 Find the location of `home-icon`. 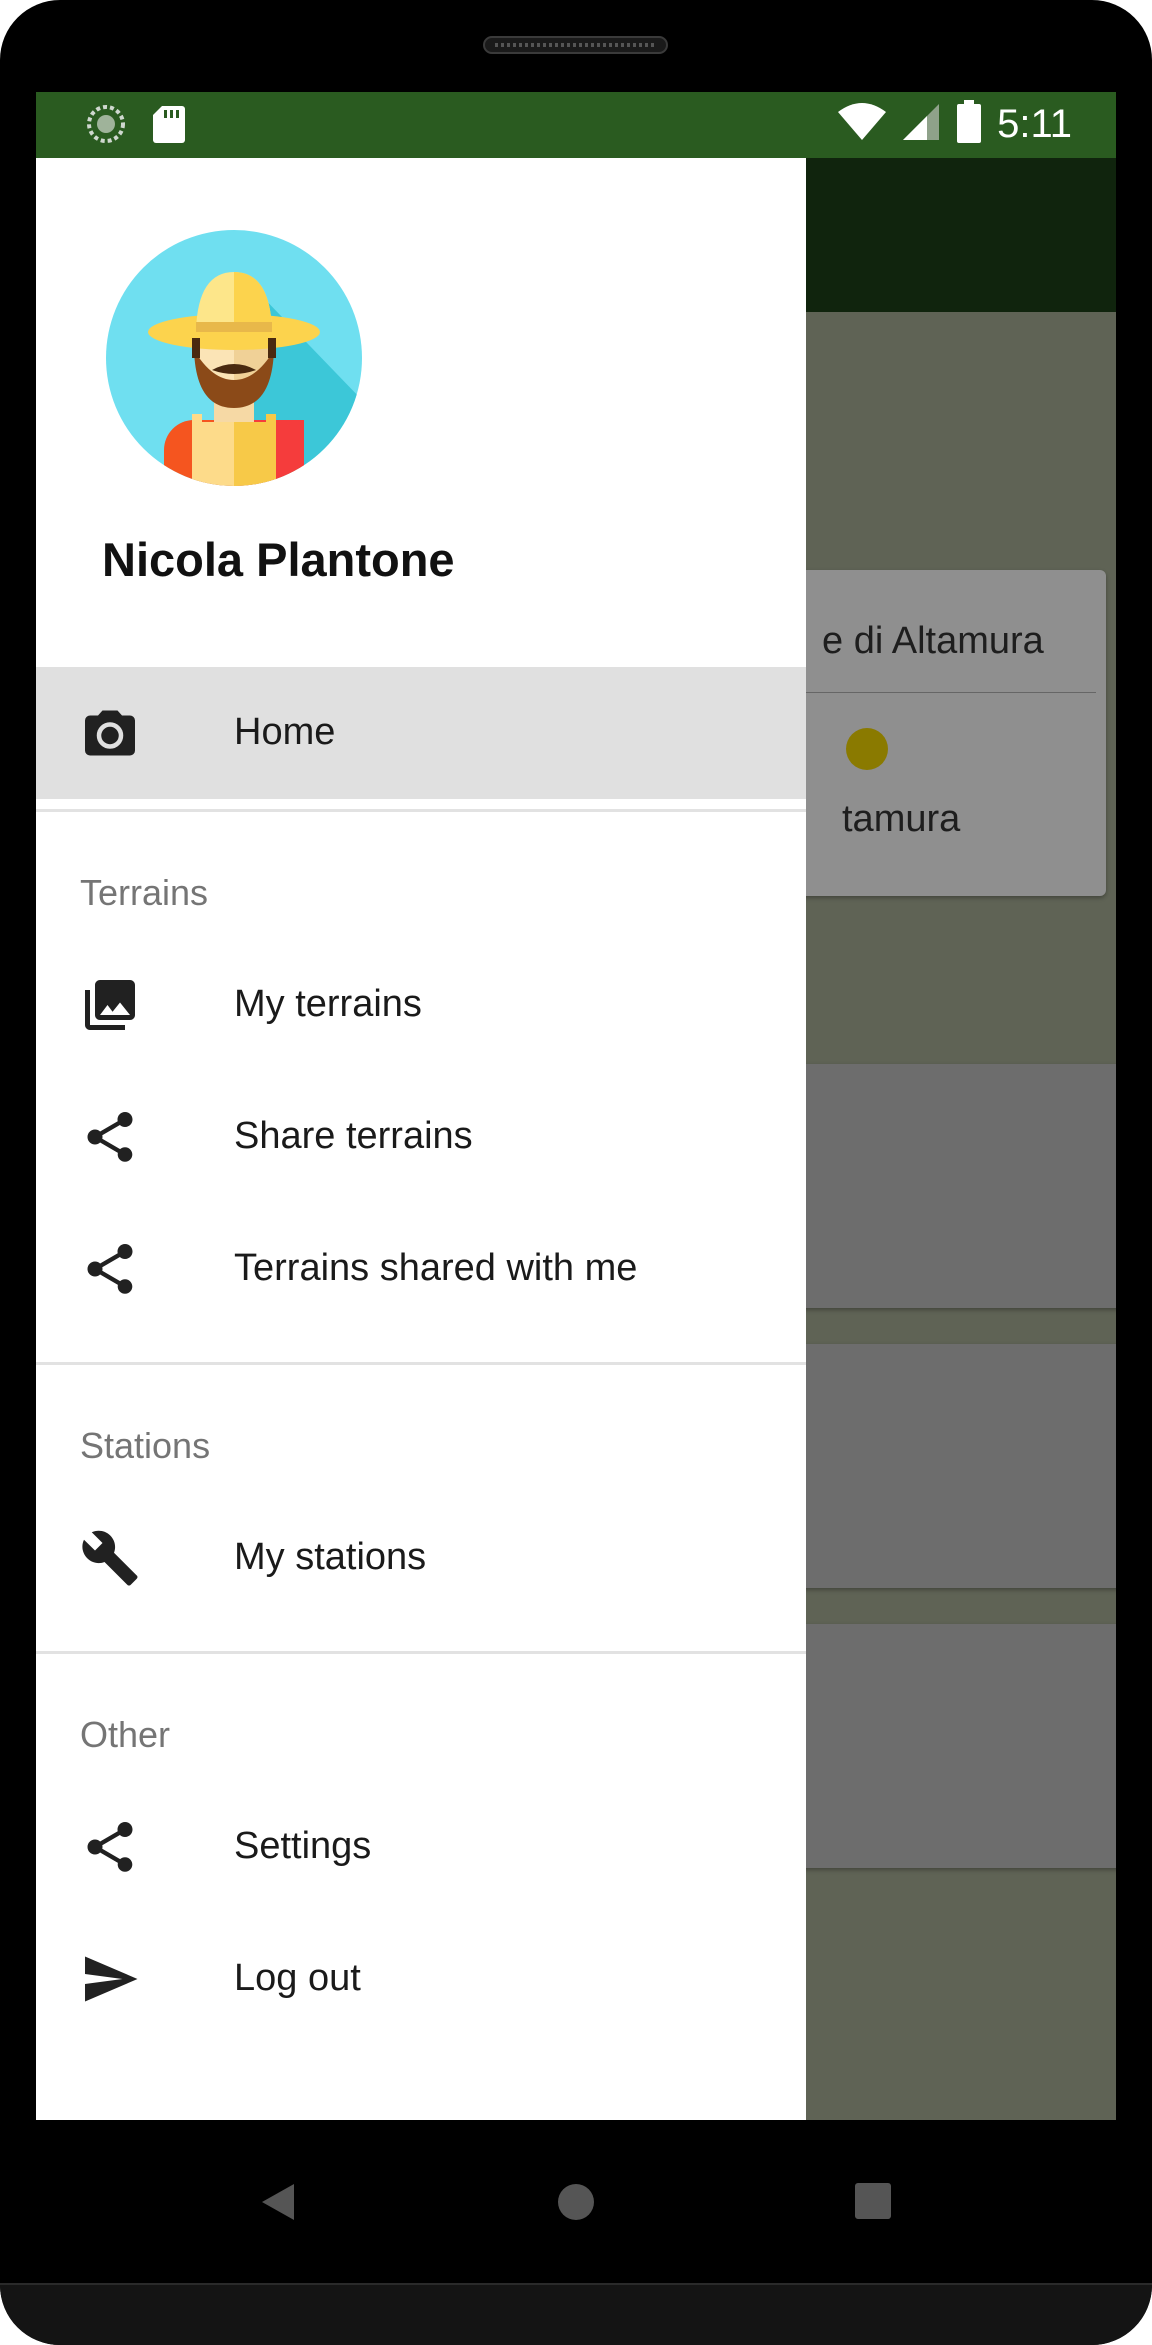

home-icon is located at coordinates (576, 2204).